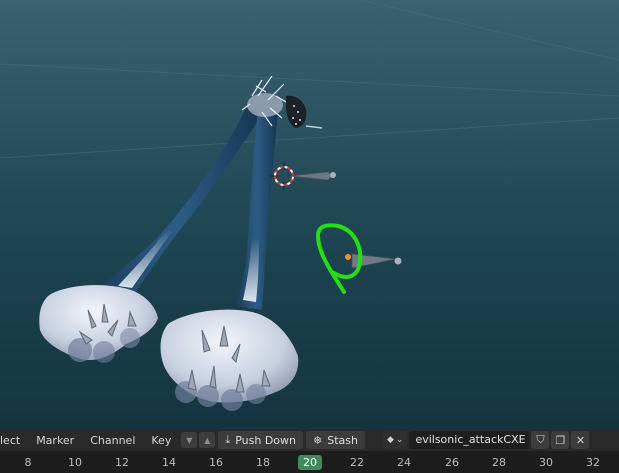 The image size is (619, 473). I want to click on push-down-button: ⤓ Push Down, so click(260, 440).